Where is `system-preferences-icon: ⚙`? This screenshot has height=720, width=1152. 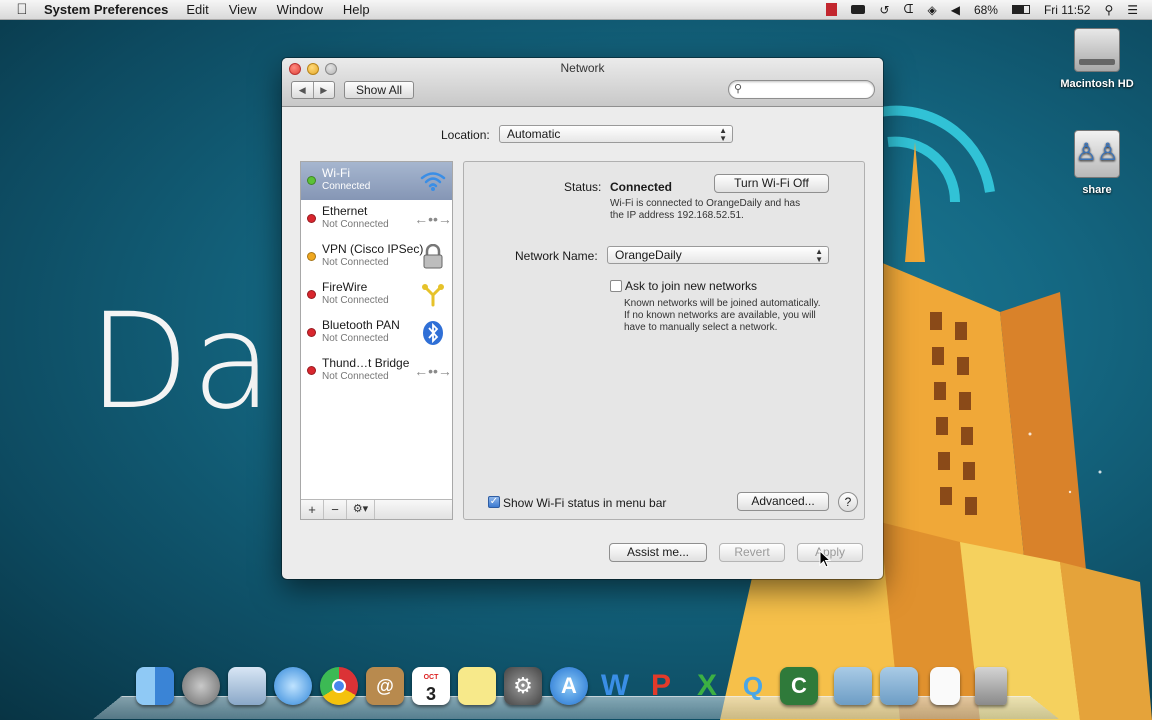 system-preferences-icon: ⚙ is located at coordinates (523, 686).